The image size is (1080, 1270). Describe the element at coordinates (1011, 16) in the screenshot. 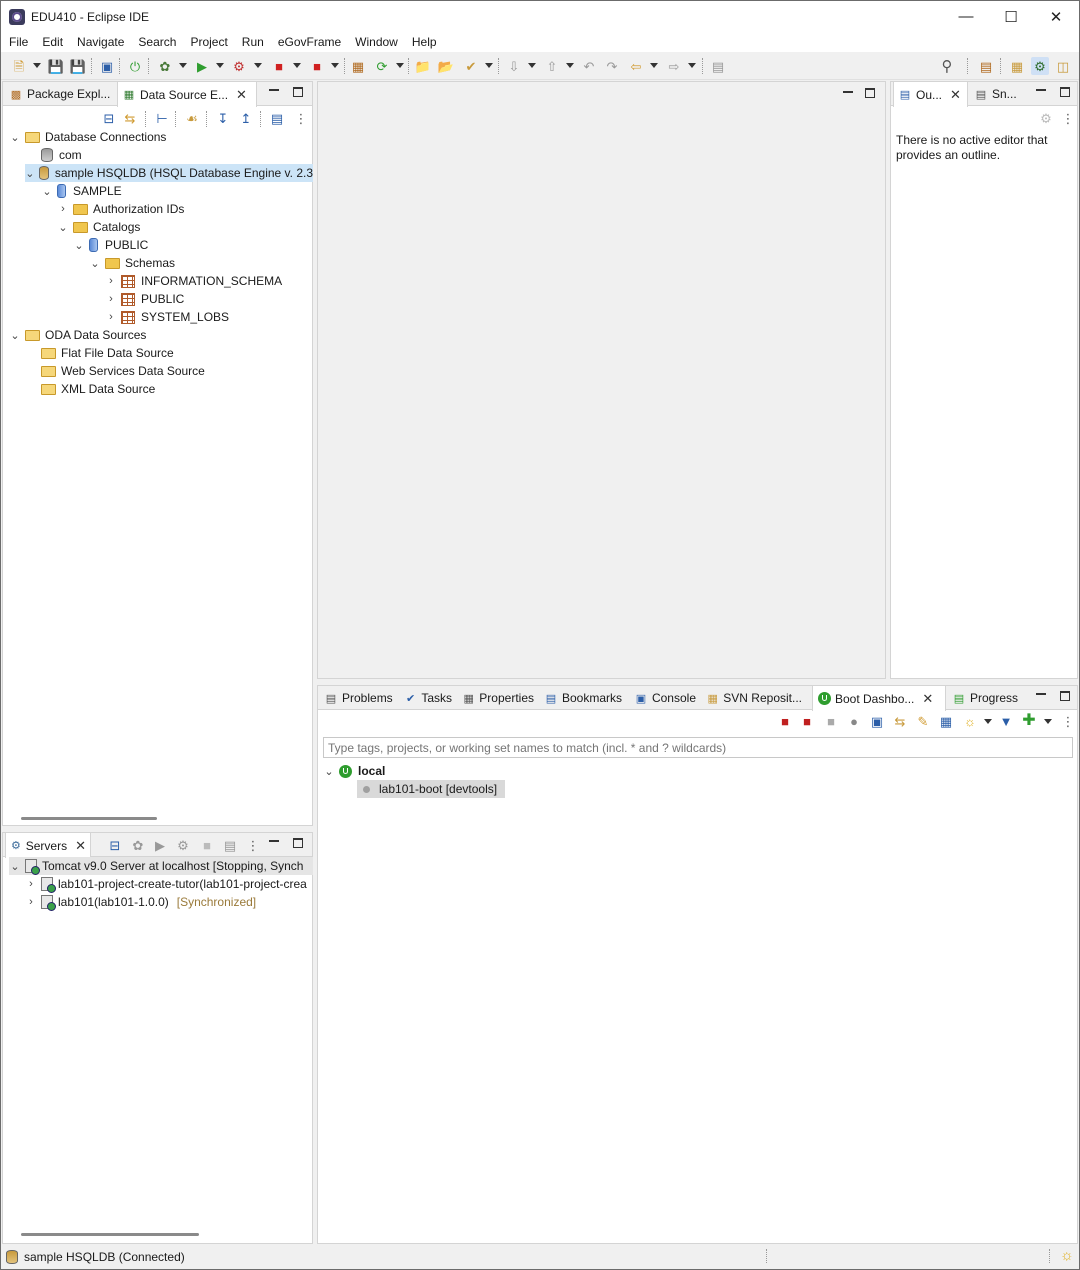

I see `maximize-button: ☐` at that location.